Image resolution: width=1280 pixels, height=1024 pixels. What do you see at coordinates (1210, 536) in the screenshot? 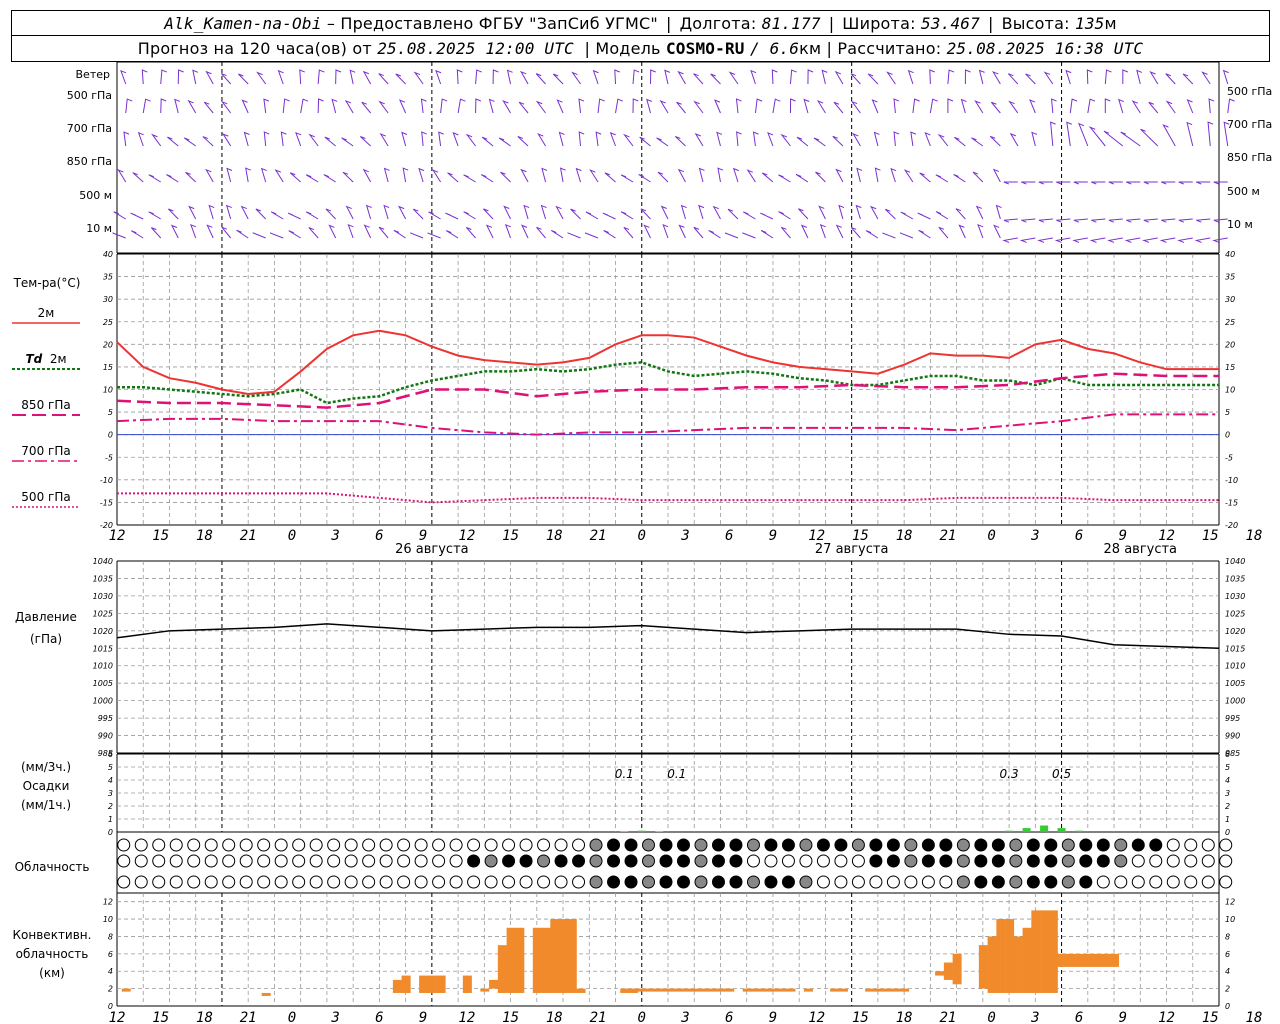
I see `x-tick-label: 15` at bounding box center [1210, 536].